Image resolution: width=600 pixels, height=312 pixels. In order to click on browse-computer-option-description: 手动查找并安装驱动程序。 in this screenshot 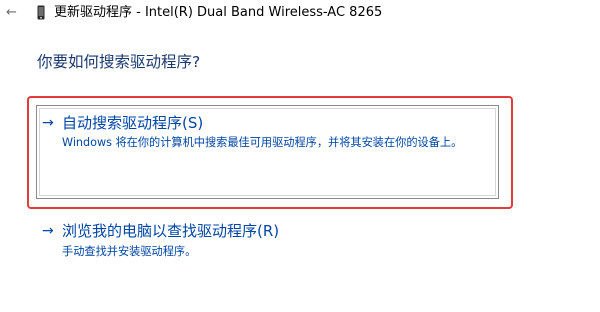, I will do `click(129, 251)`.